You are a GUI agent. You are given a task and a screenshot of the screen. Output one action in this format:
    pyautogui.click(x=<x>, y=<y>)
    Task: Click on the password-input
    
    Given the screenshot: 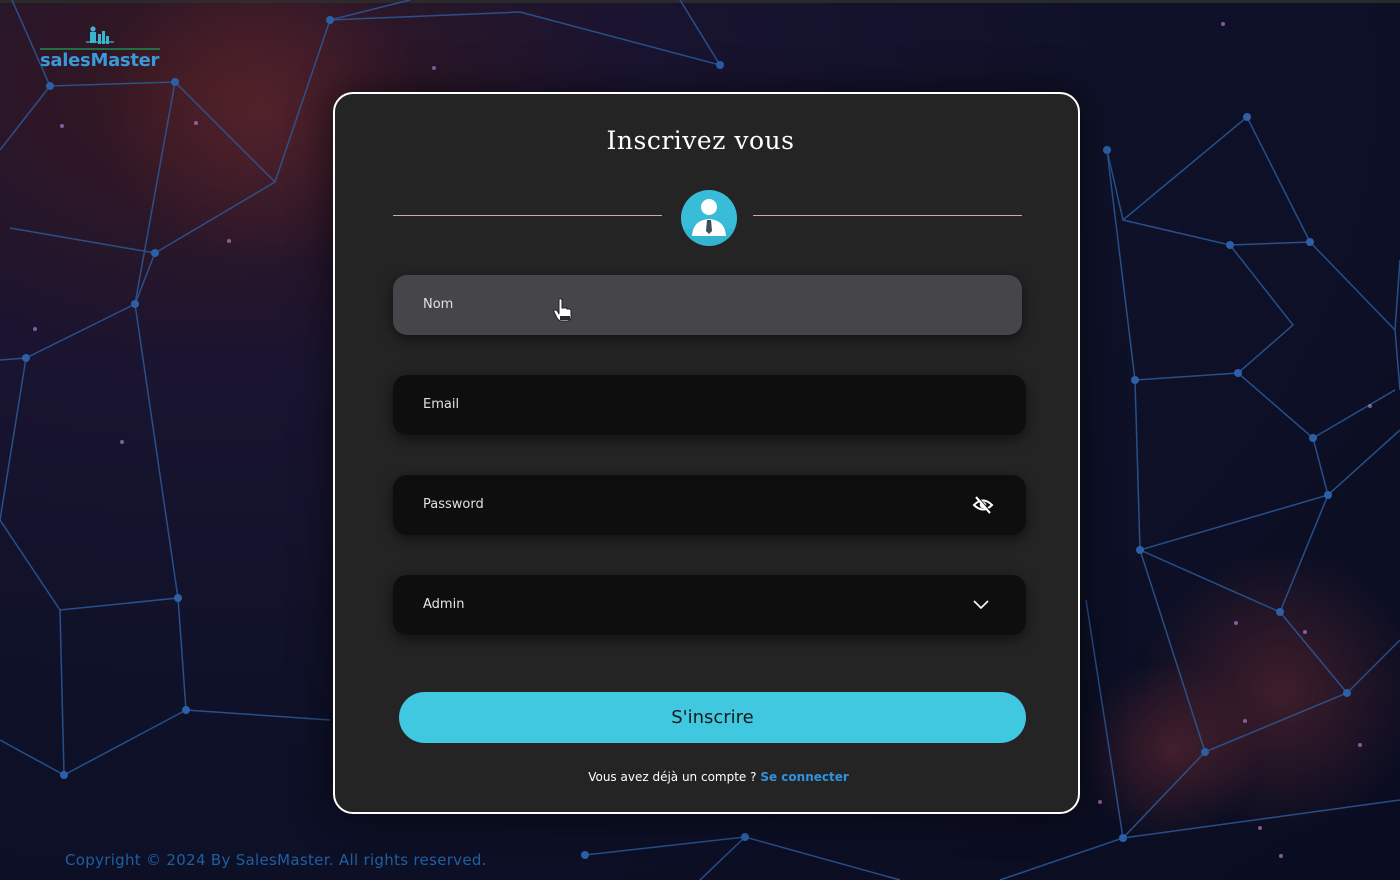 What is the action you would take?
    pyautogui.click(x=683, y=505)
    